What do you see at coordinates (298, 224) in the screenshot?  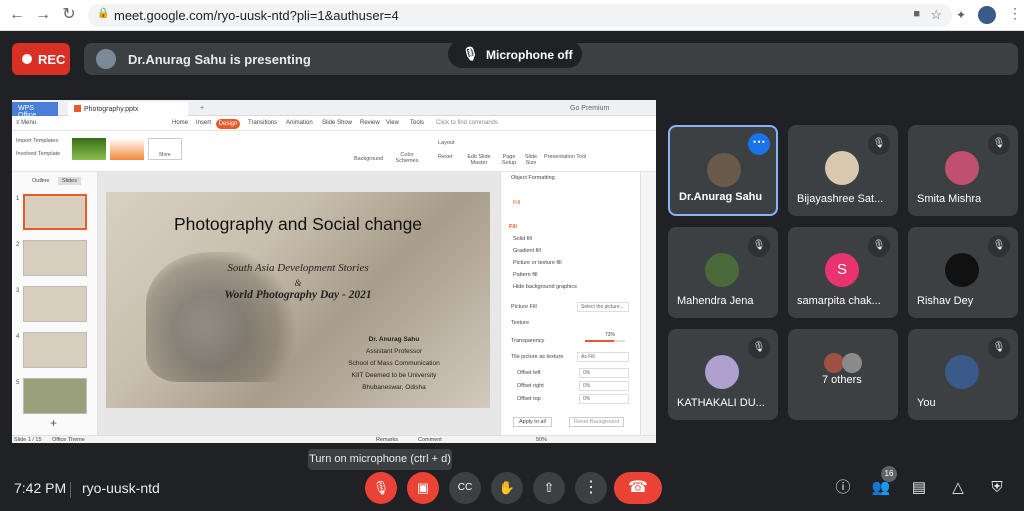 I see `slide-title: Photography and Social change` at bounding box center [298, 224].